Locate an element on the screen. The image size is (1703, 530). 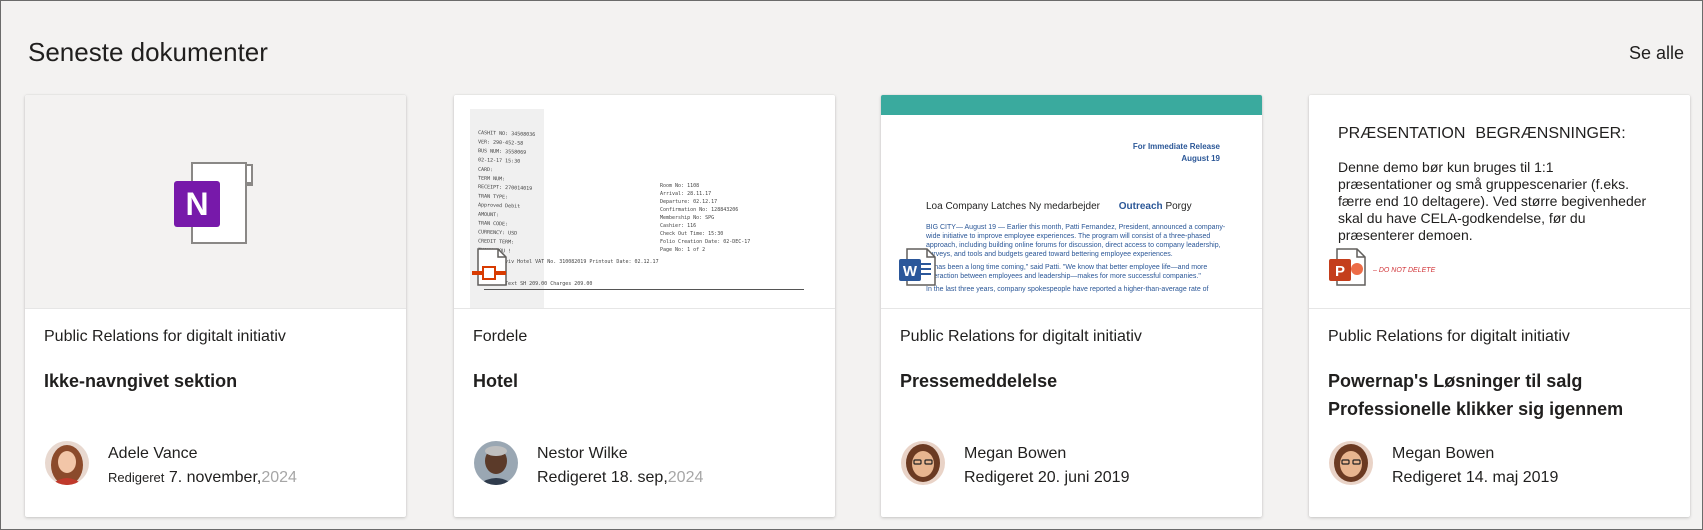
svg-text: W is located at coordinates (910, 271).